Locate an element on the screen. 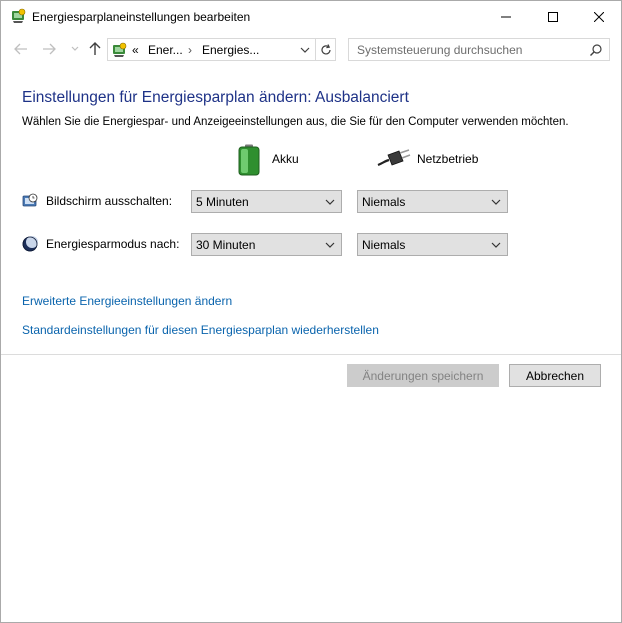 The height and width of the screenshot is (623, 622). search-icon is located at coordinates (596, 50).